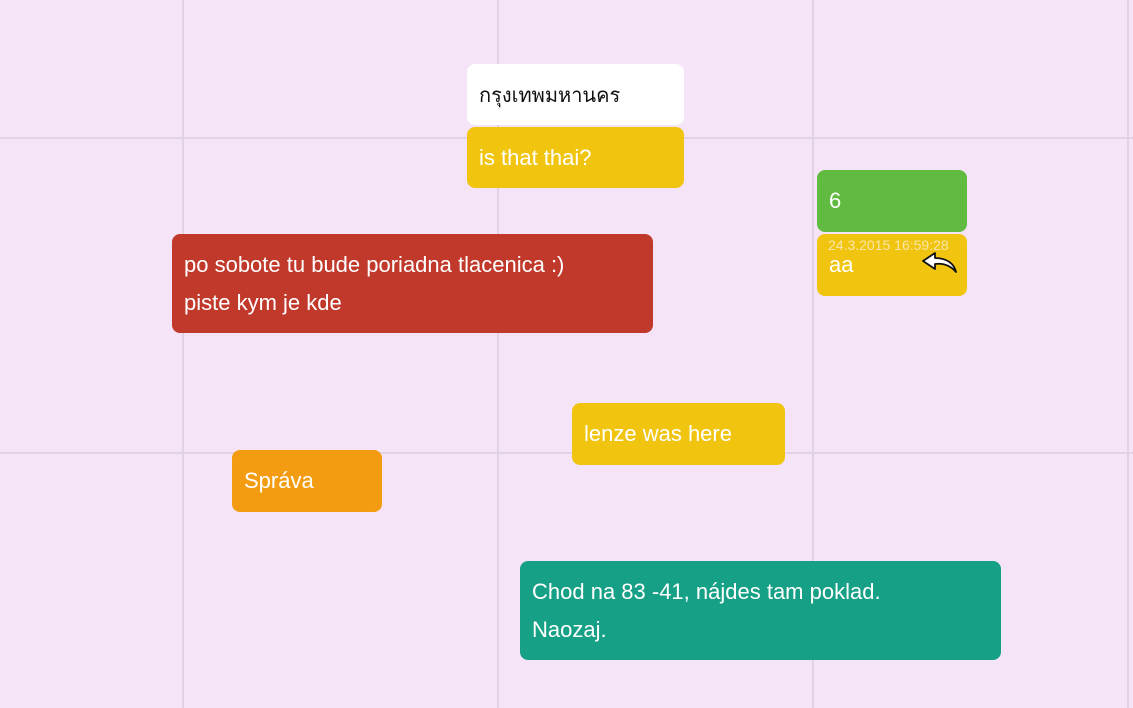 The image size is (1133, 708). Describe the element at coordinates (892, 265) in the screenshot. I see `sticky-note-aa: 24.3.2015 16:59:28 aa` at that location.